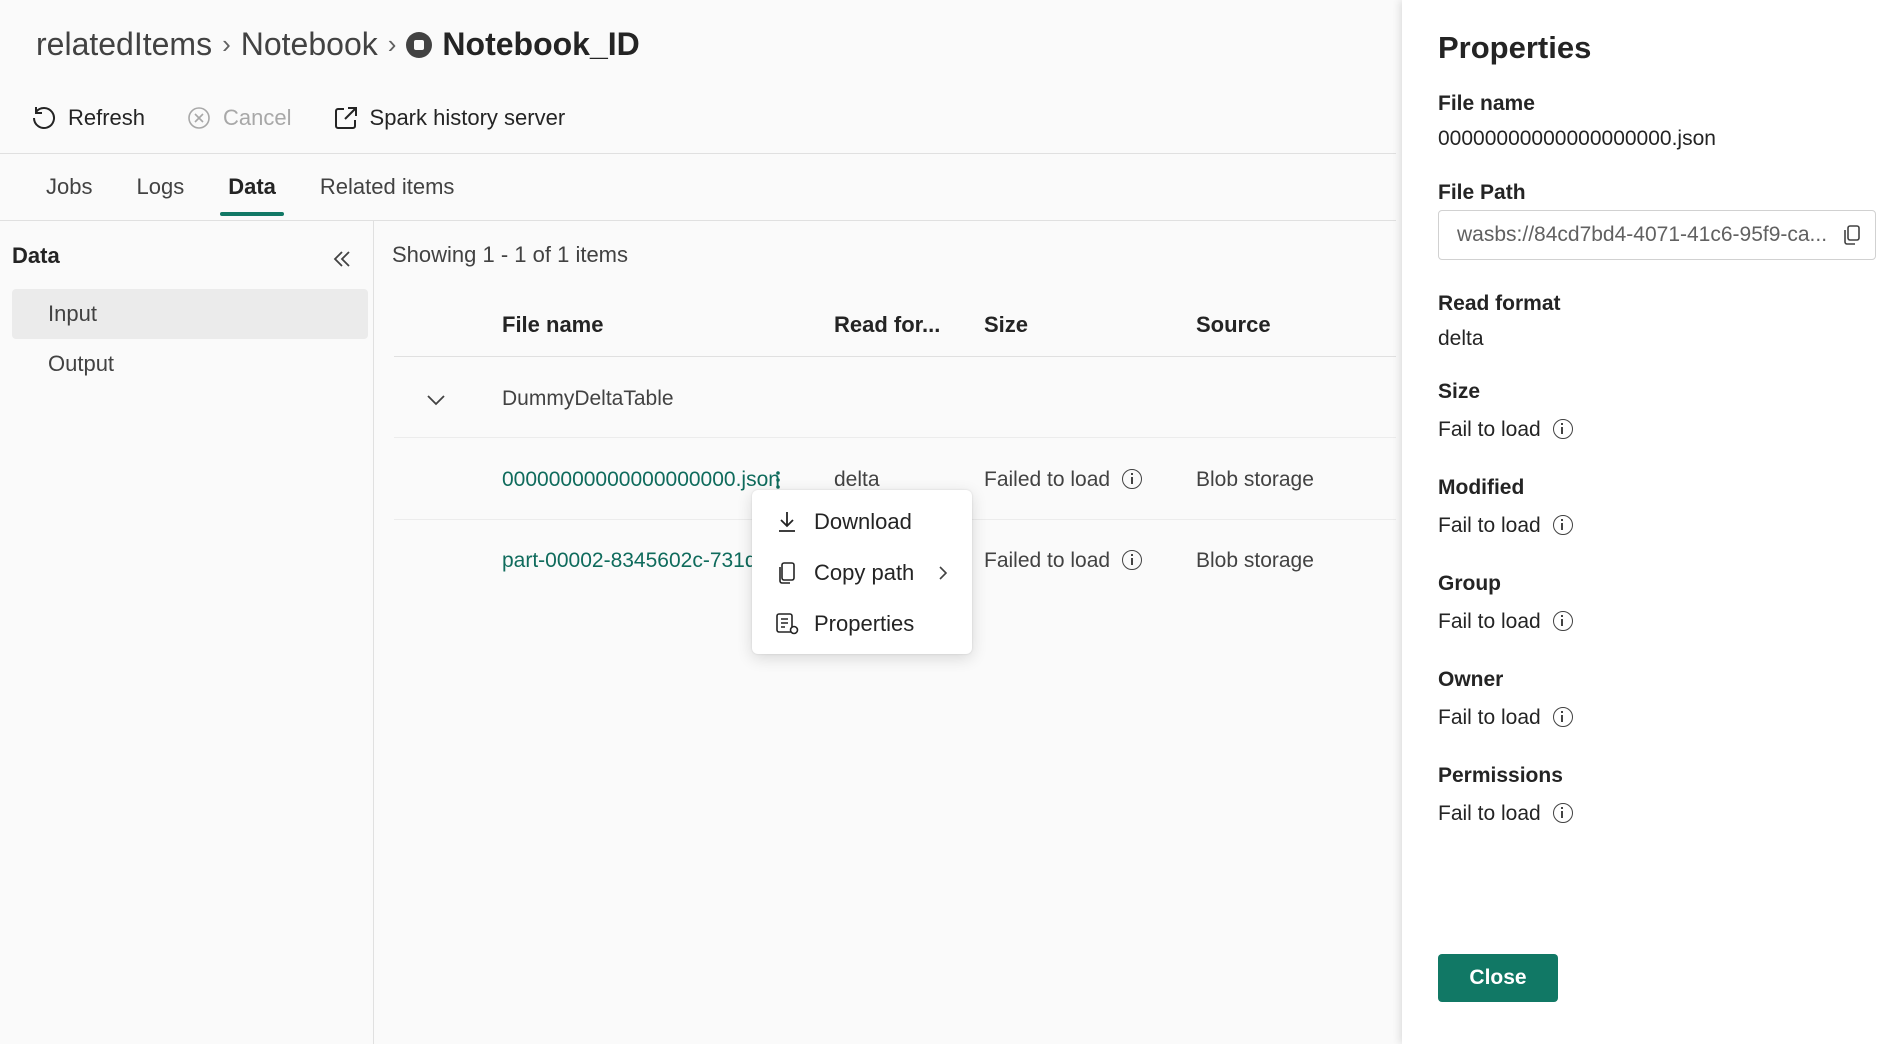 Image resolution: width=1896 pixels, height=1044 pixels. What do you see at coordinates (199, 118) in the screenshot?
I see `cancel-icon` at bounding box center [199, 118].